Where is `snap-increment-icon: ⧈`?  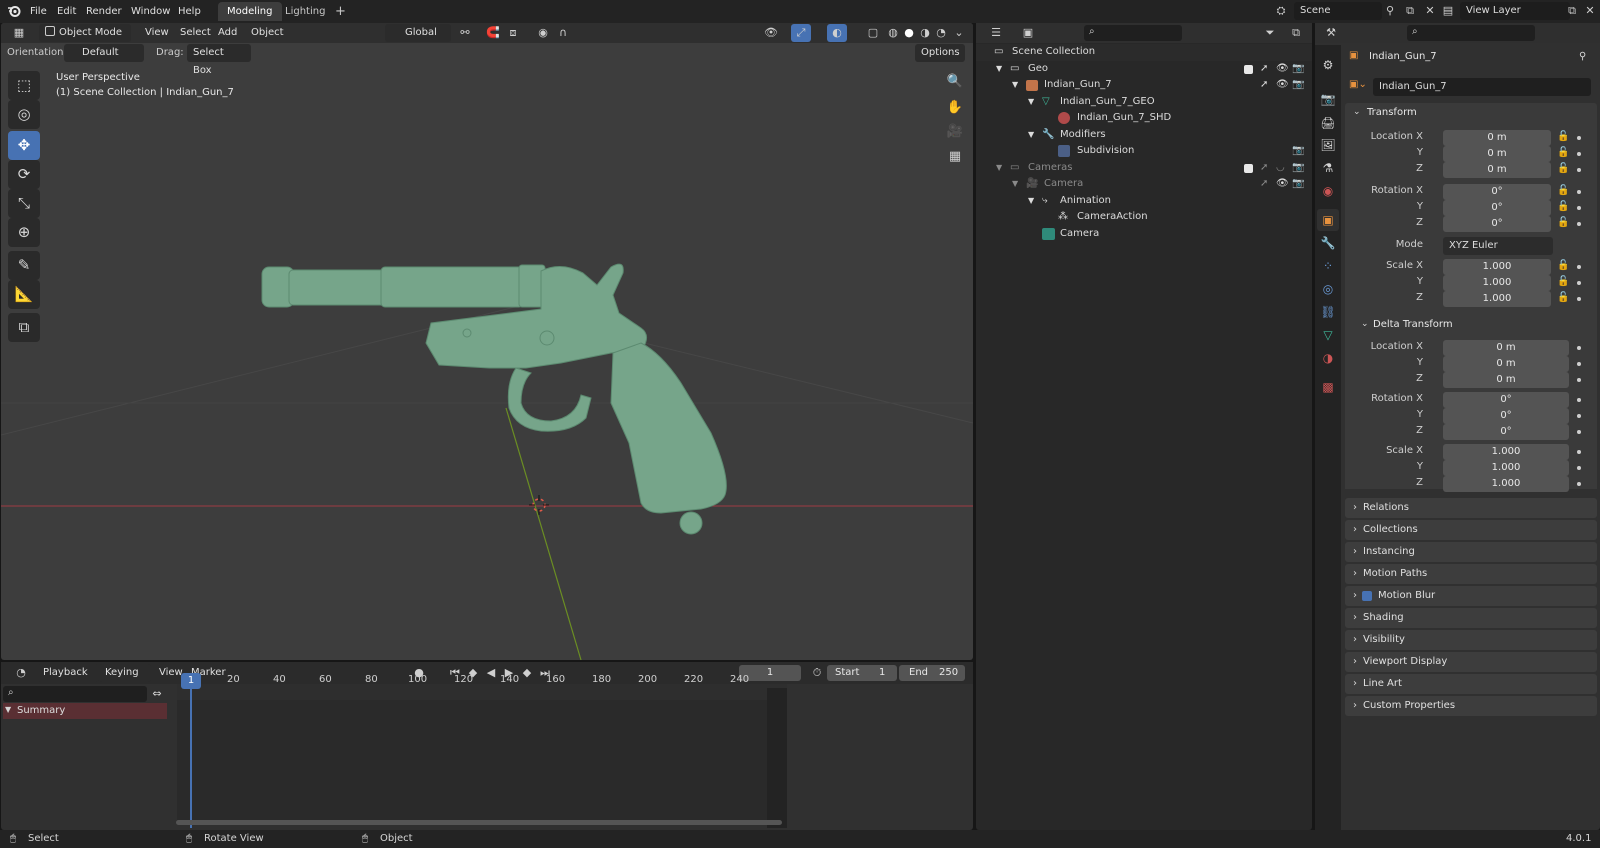 snap-increment-icon: ⧈ is located at coordinates (513, 33).